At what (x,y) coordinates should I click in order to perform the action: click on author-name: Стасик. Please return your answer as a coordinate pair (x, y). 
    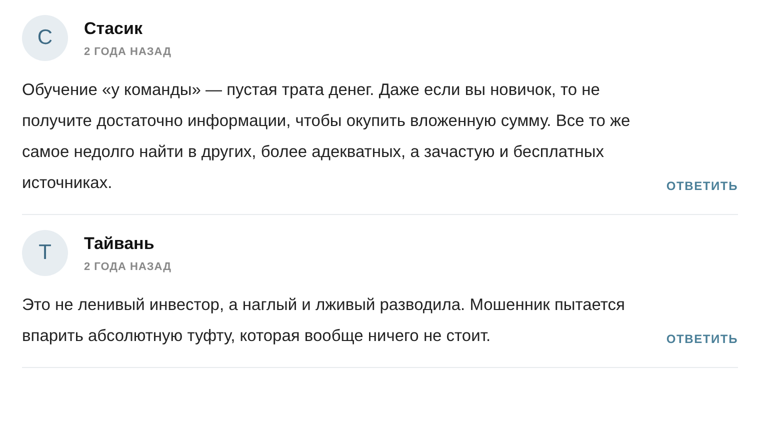
    Looking at the image, I should click on (114, 28).